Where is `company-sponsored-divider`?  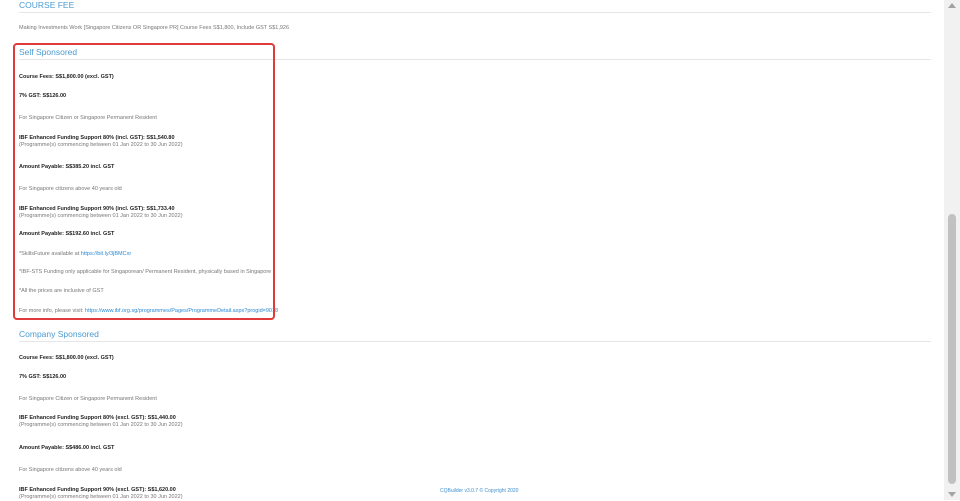 company-sponsored-divider is located at coordinates (475, 341).